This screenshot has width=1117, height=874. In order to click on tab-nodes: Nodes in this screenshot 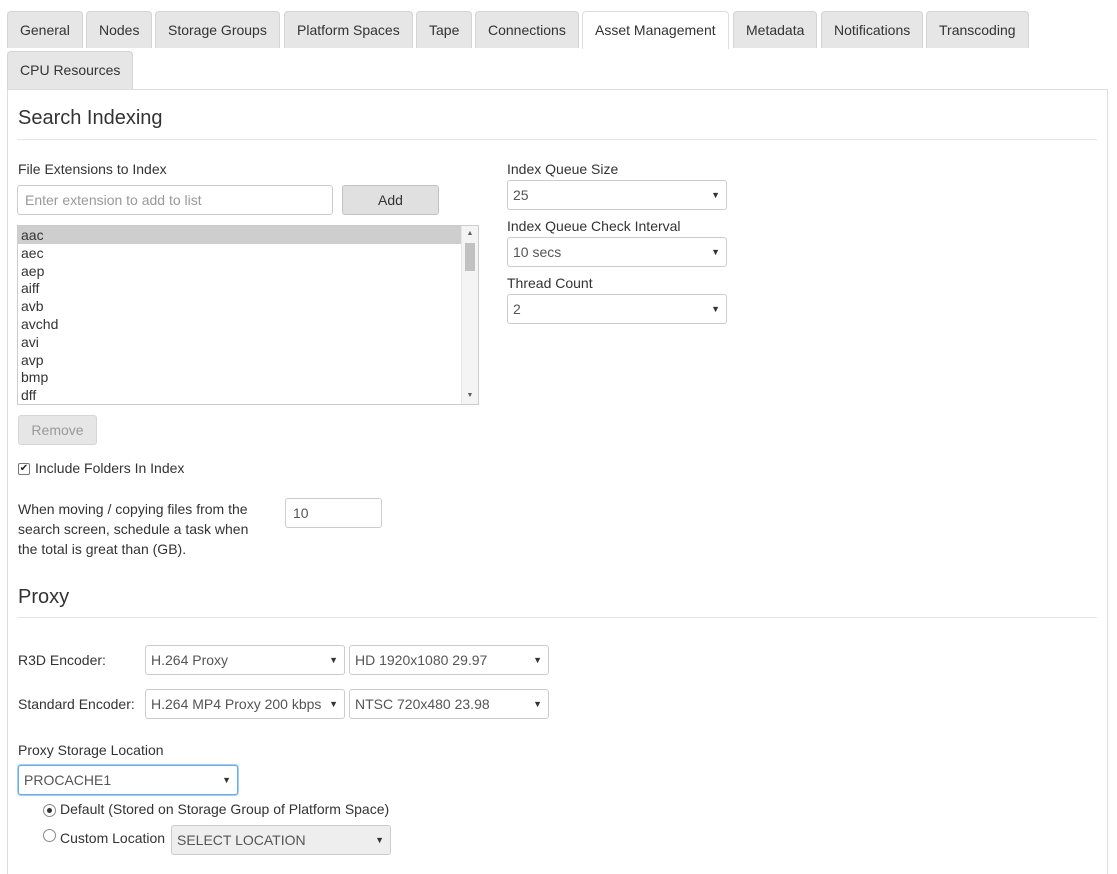, I will do `click(119, 29)`.